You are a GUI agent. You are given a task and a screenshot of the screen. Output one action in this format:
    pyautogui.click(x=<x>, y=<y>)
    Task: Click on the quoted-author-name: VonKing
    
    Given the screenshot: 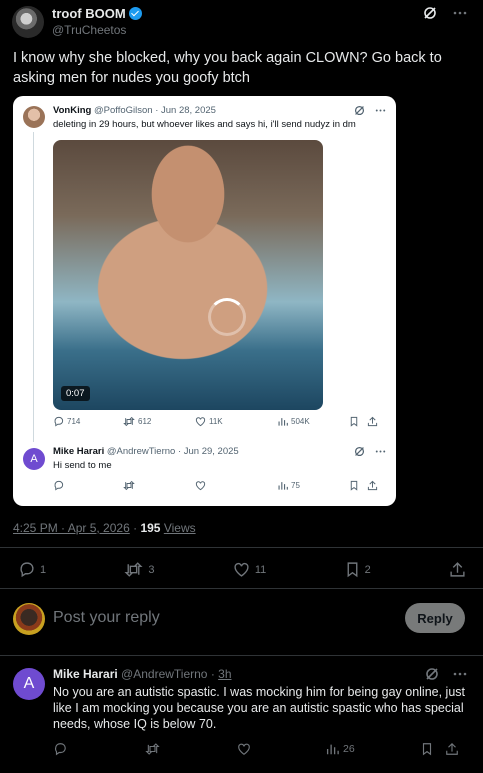 What is the action you would take?
    pyautogui.click(x=72, y=110)
    